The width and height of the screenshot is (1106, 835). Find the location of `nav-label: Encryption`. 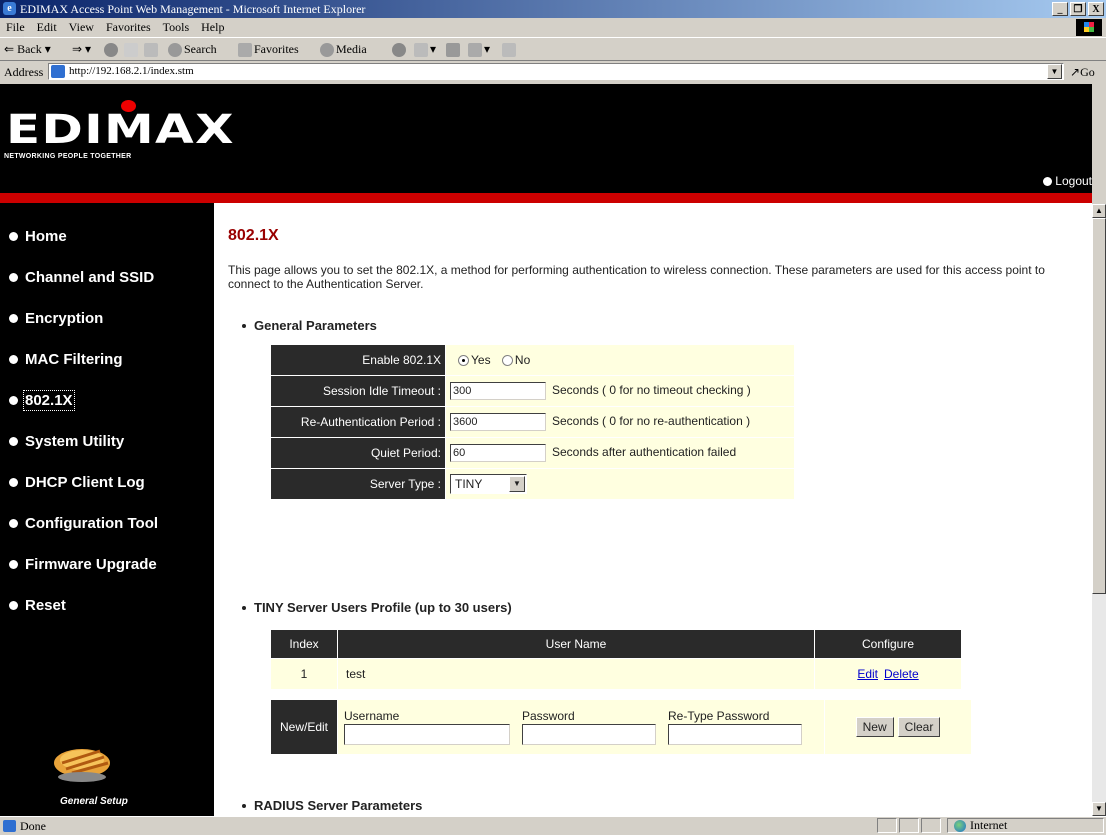

nav-label: Encryption is located at coordinates (64, 318).